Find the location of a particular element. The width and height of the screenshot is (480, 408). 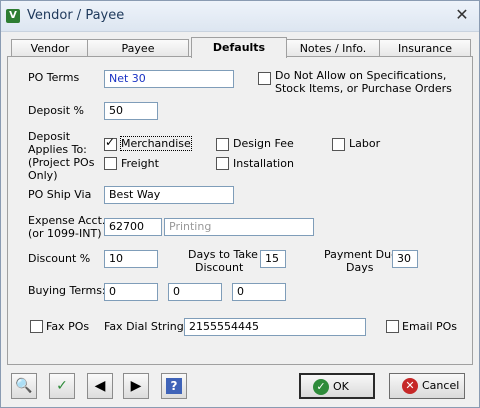

po-ship-via-input: Best Way is located at coordinates (169, 195).